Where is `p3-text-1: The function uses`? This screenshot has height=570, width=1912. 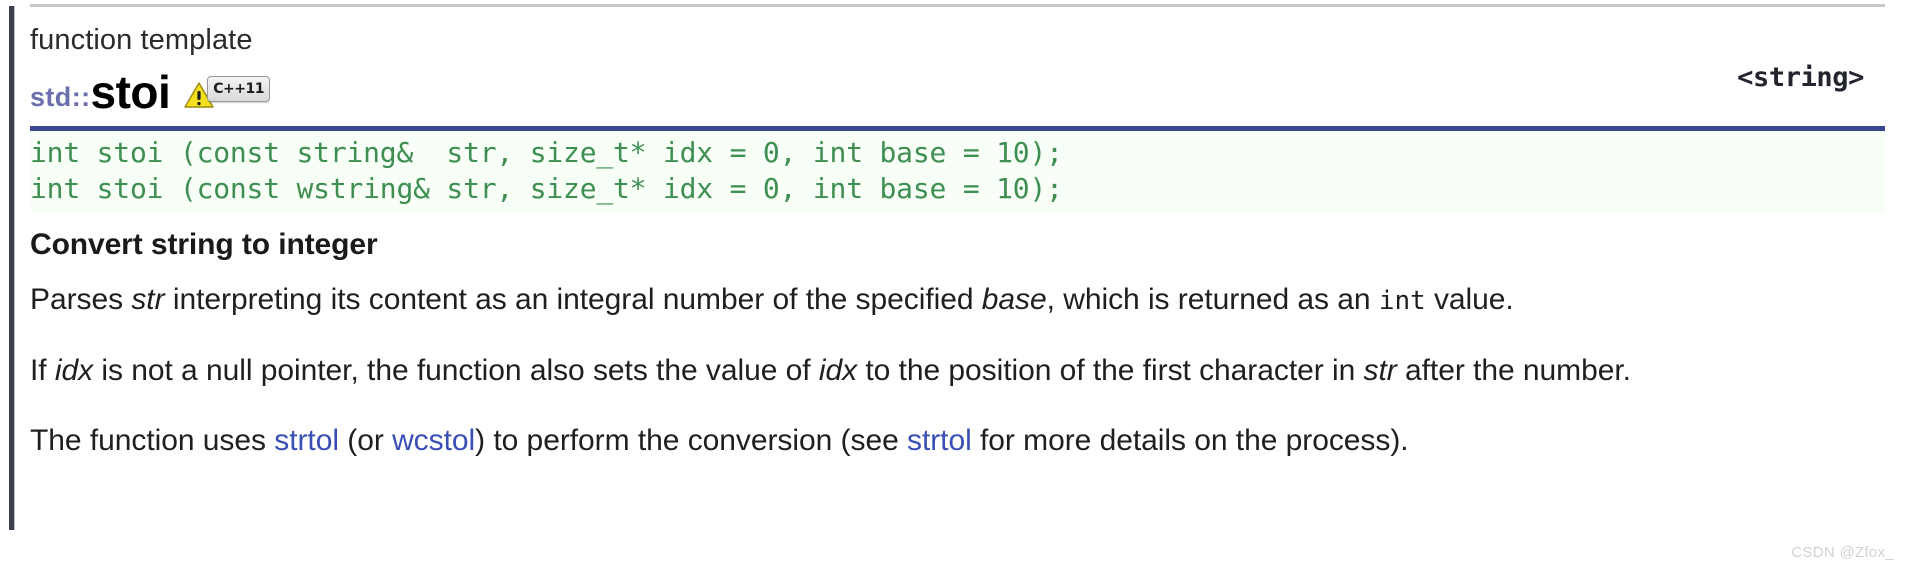
p3-text-1: The function uses is located at coordinates (152, 440).